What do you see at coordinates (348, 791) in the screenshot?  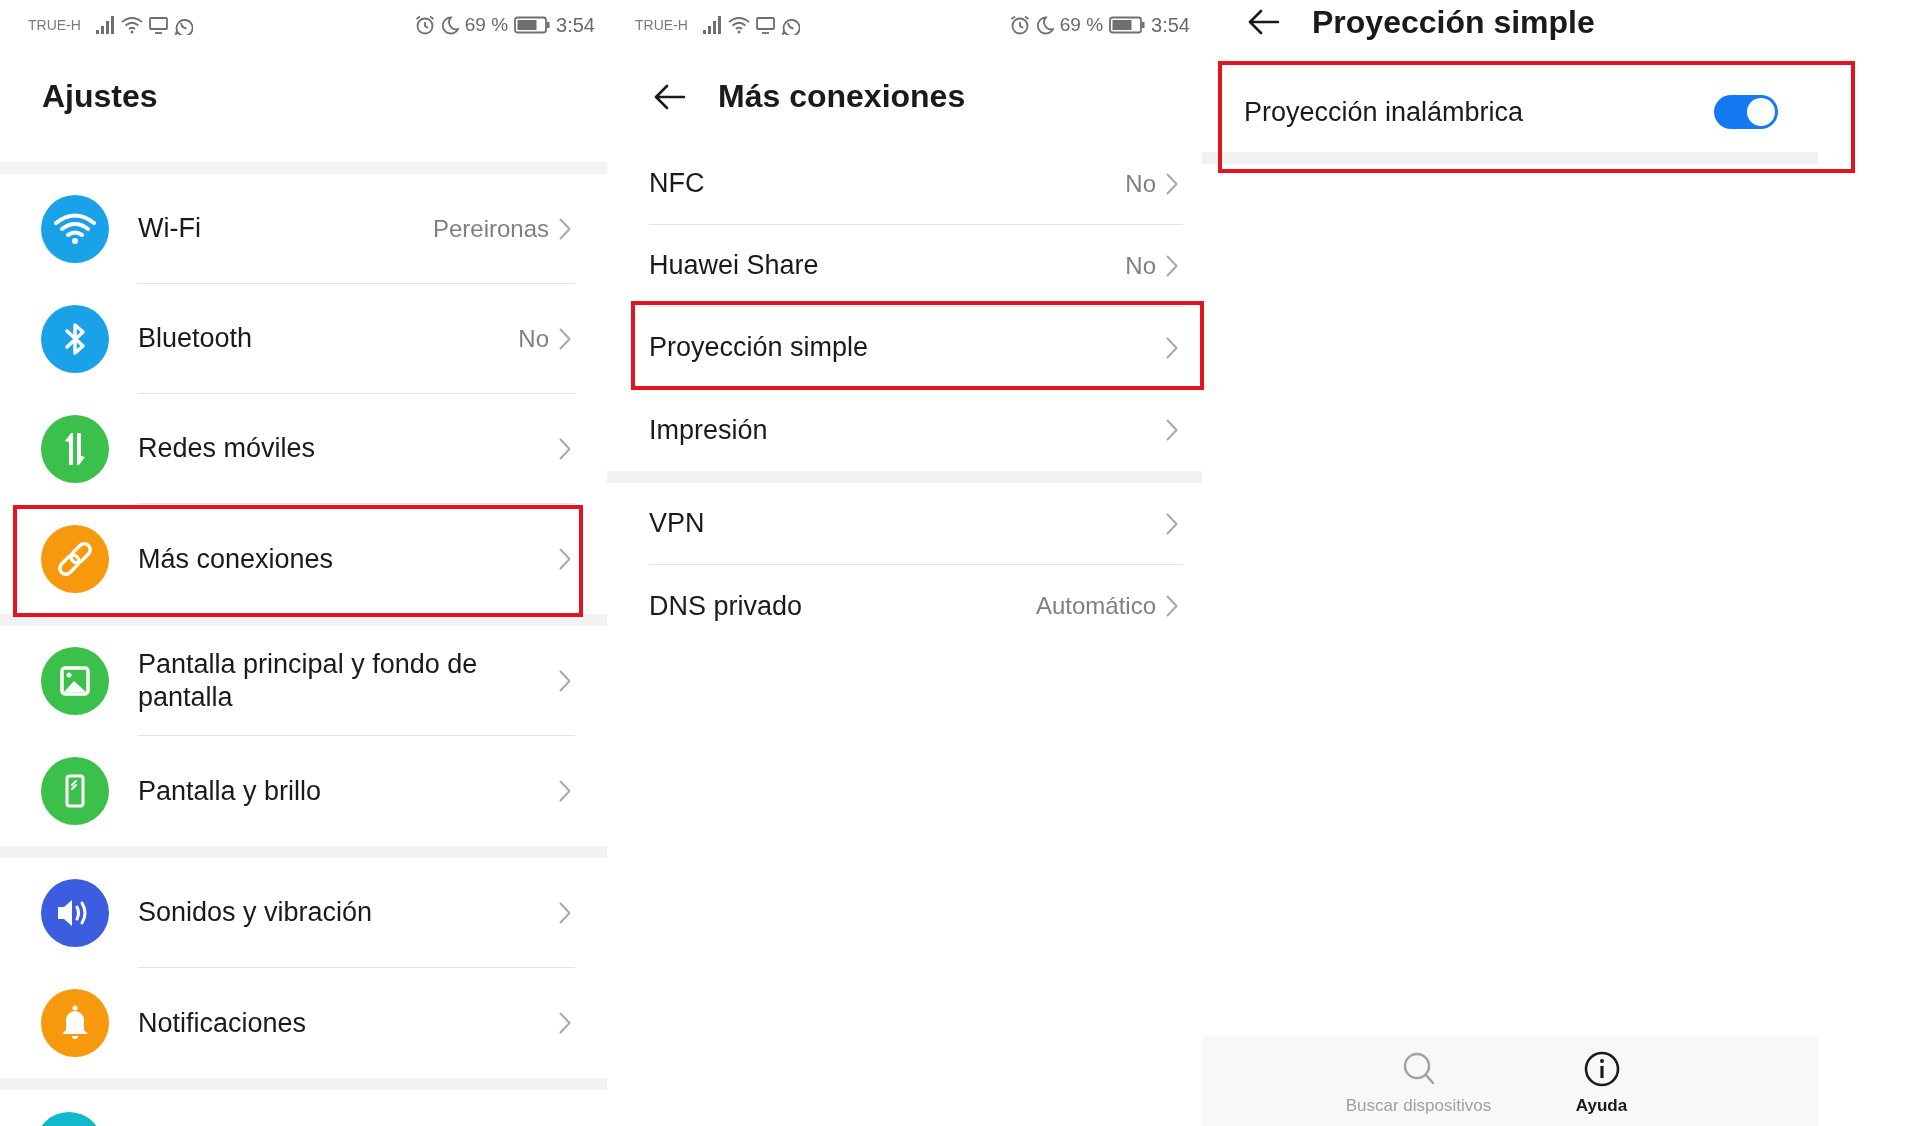 I see `setting-label: Pantalla y brillo` at bounding box center [348, 791].